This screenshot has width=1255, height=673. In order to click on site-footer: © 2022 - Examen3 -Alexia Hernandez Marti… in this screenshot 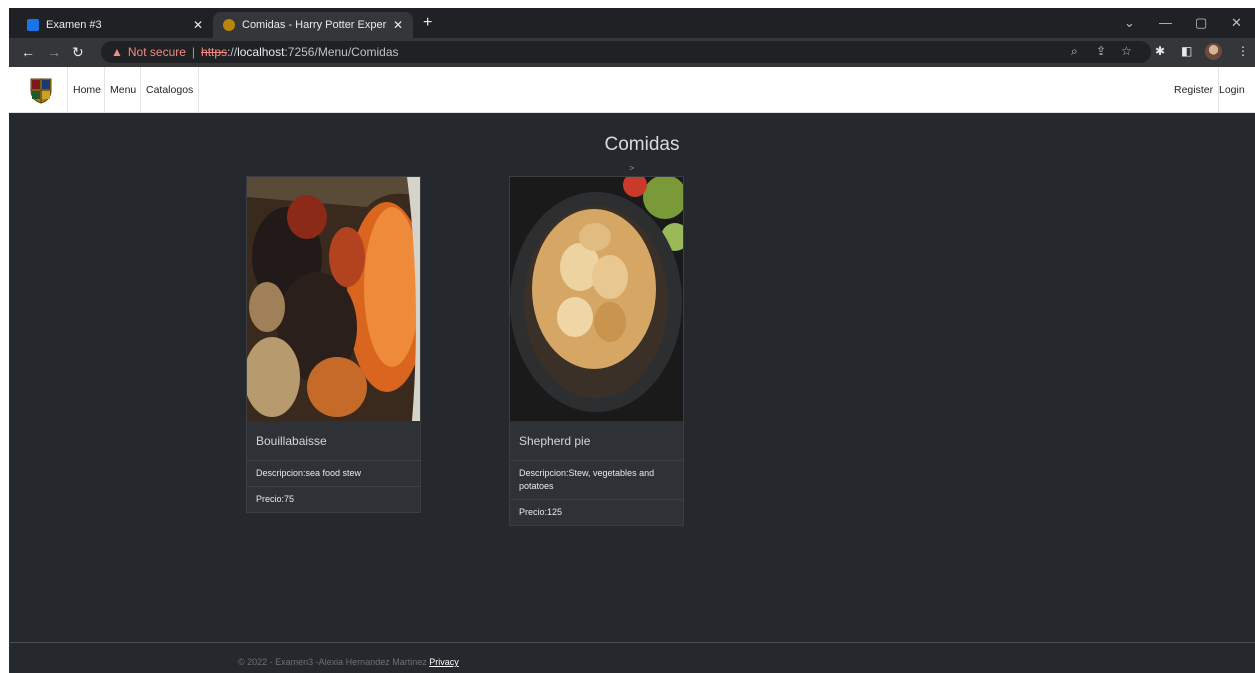, I will do `click(632, 657)`.